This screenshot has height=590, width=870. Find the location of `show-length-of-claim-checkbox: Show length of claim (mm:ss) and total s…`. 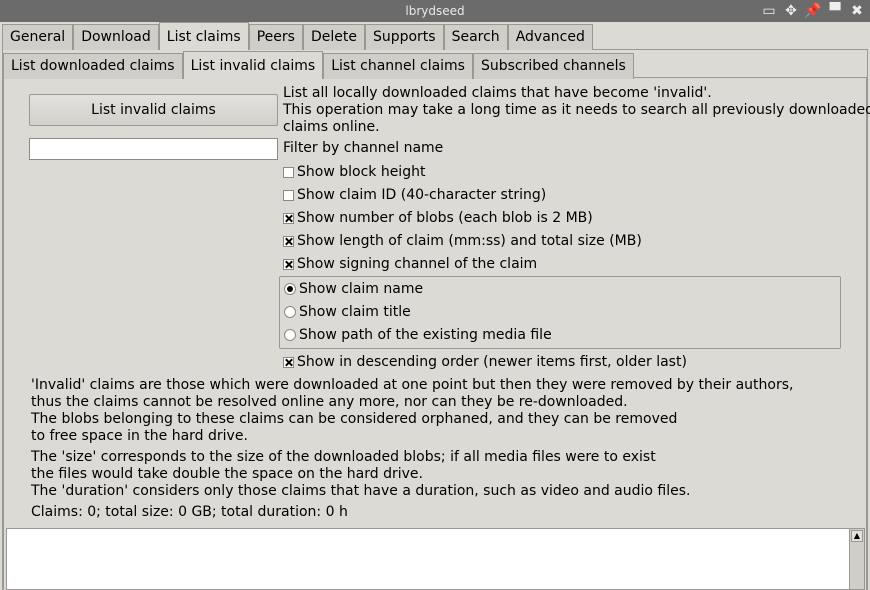

show-length-of-claim-checkbox: Show length of claim (mm:ss) and total s… is located at coordinates (462, 241).